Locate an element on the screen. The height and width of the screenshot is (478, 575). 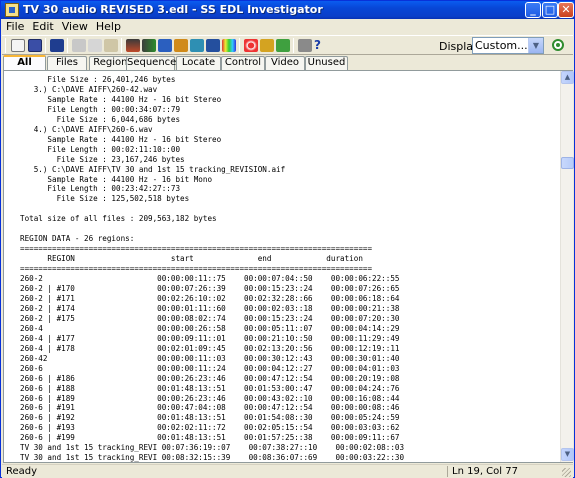
scroll-up-arrow-icon: ▲ is located at coordinates (567, 77).